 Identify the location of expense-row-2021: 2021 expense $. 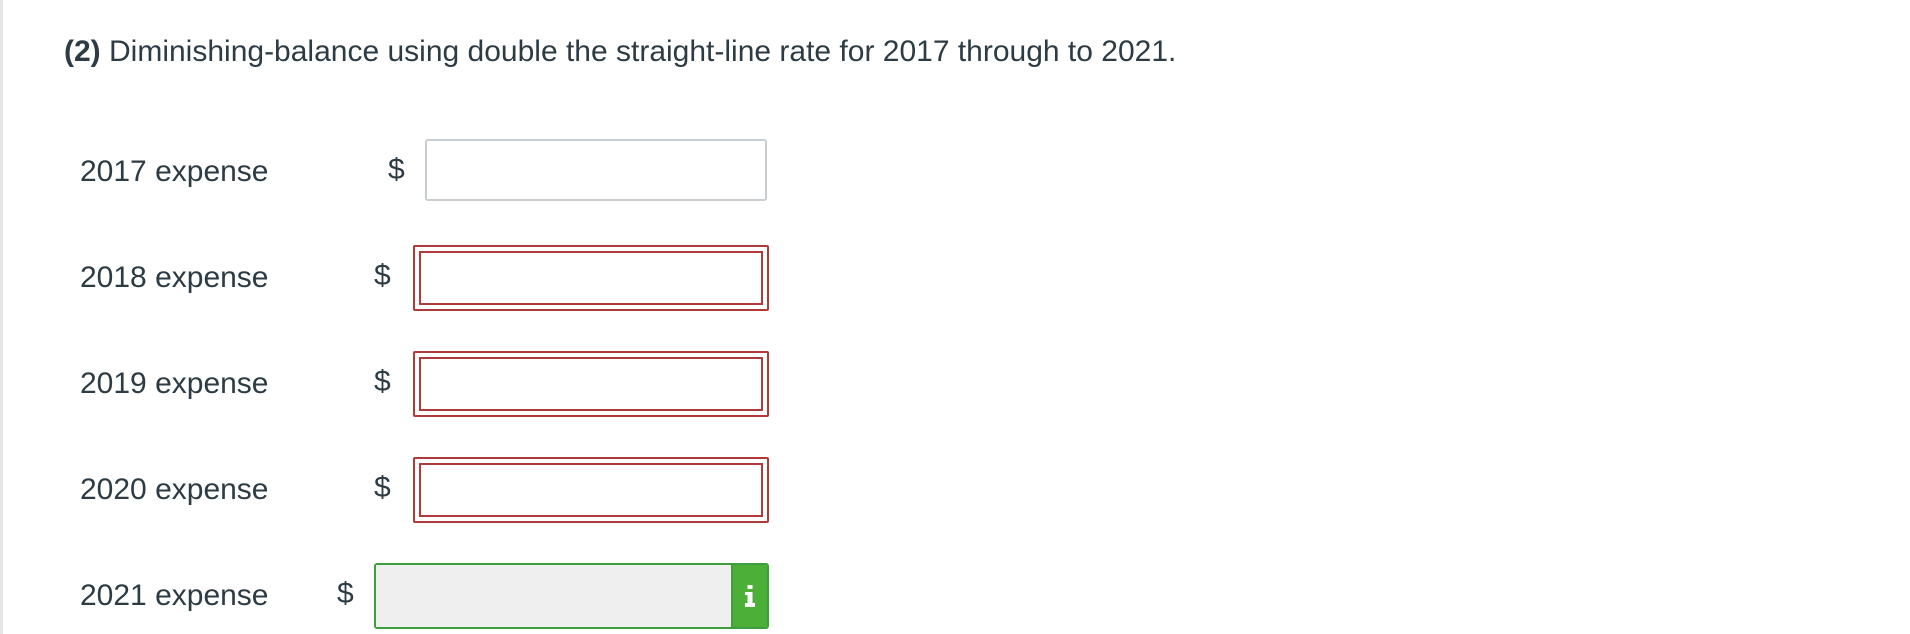
(400, 596).